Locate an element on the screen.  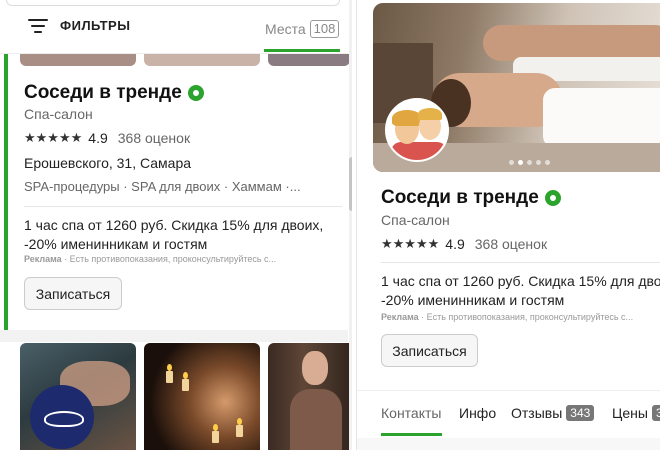
tab-contacts-label: Контакты is located at coordinates (411, 413).